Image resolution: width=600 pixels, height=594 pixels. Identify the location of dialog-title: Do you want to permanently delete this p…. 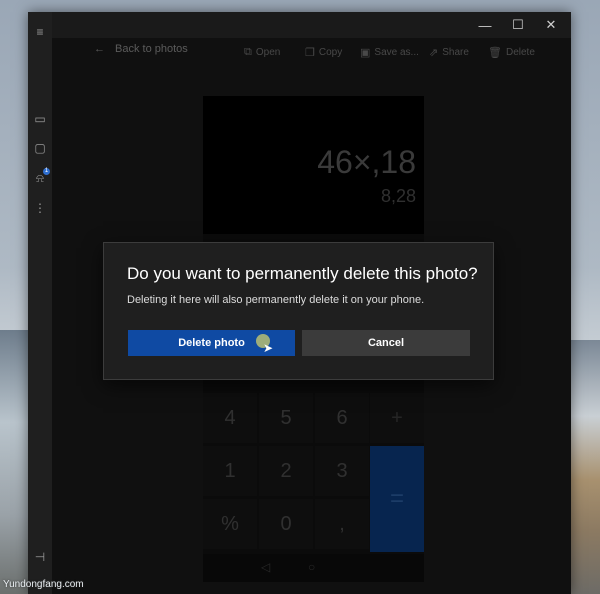
(302, 273).